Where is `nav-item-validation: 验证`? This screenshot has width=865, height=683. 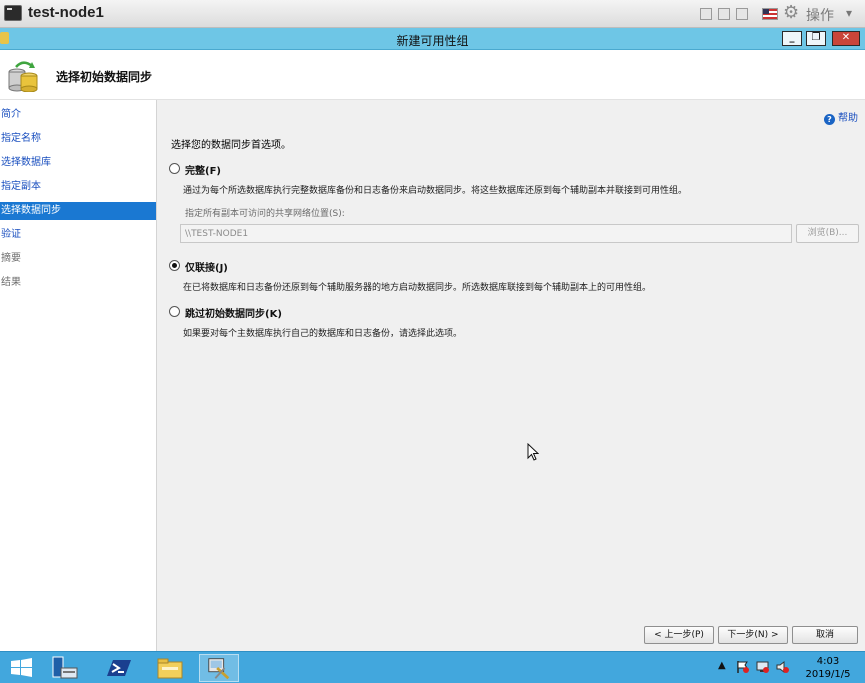 nav-item-validation: 验证 is located at coordinates (78, 235).